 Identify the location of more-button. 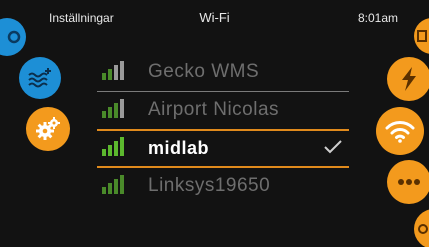
(408, 182).